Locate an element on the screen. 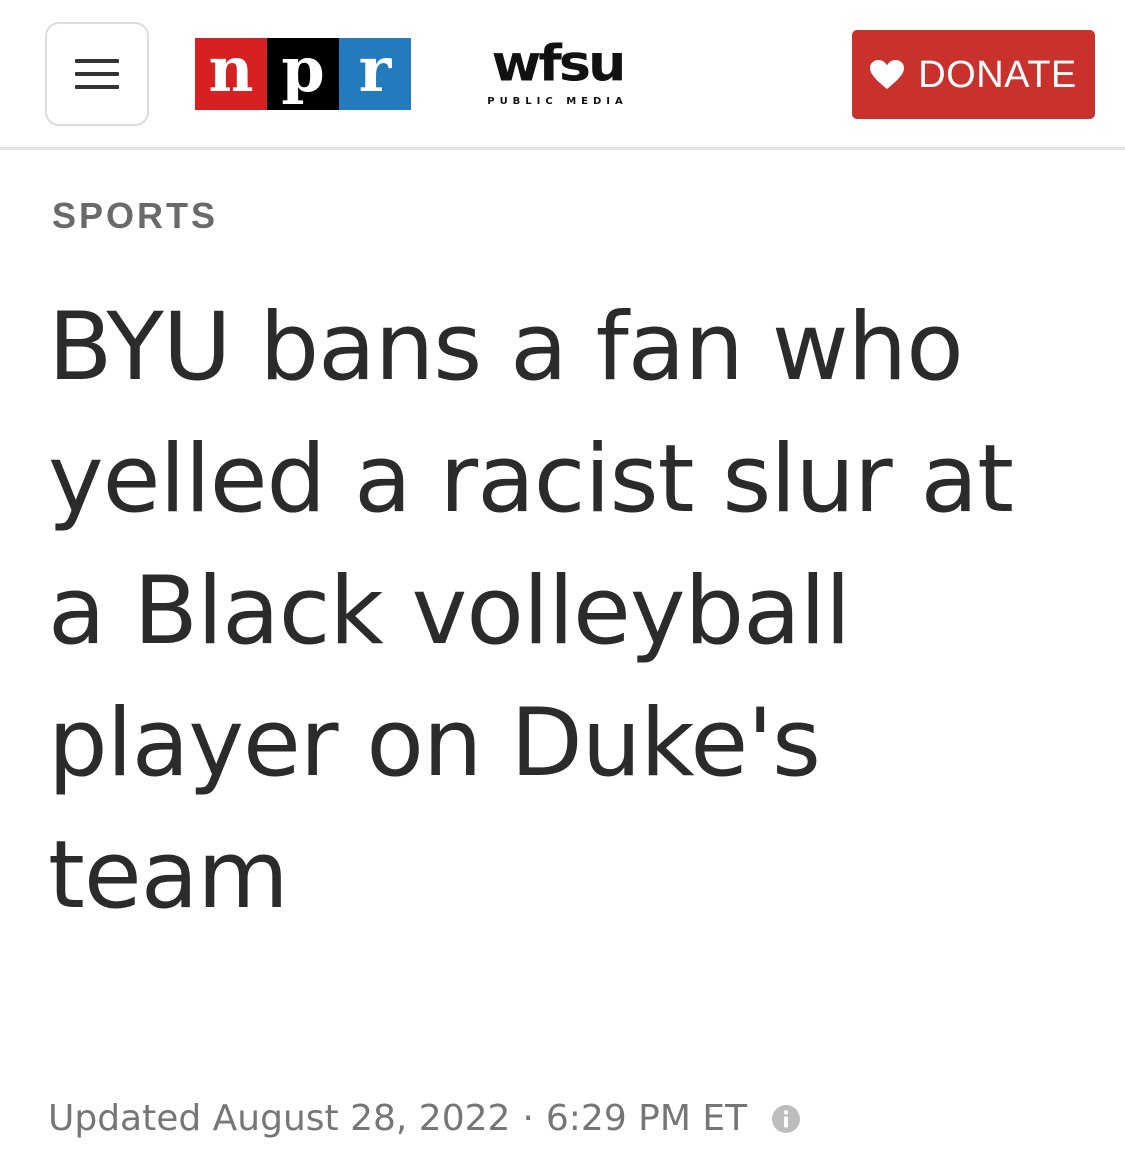 This screenshot has width=1125, height=1151. donate-button: DONATE is located at coordinates (973, 74).